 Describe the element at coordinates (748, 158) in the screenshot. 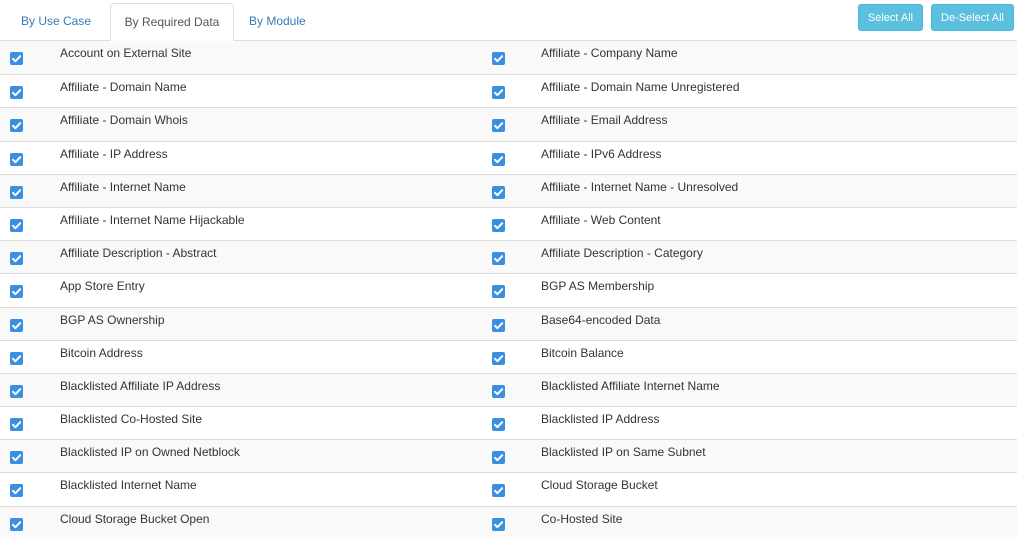

I see `data-type-option: Affiliate - IPv6 Address` at that location.